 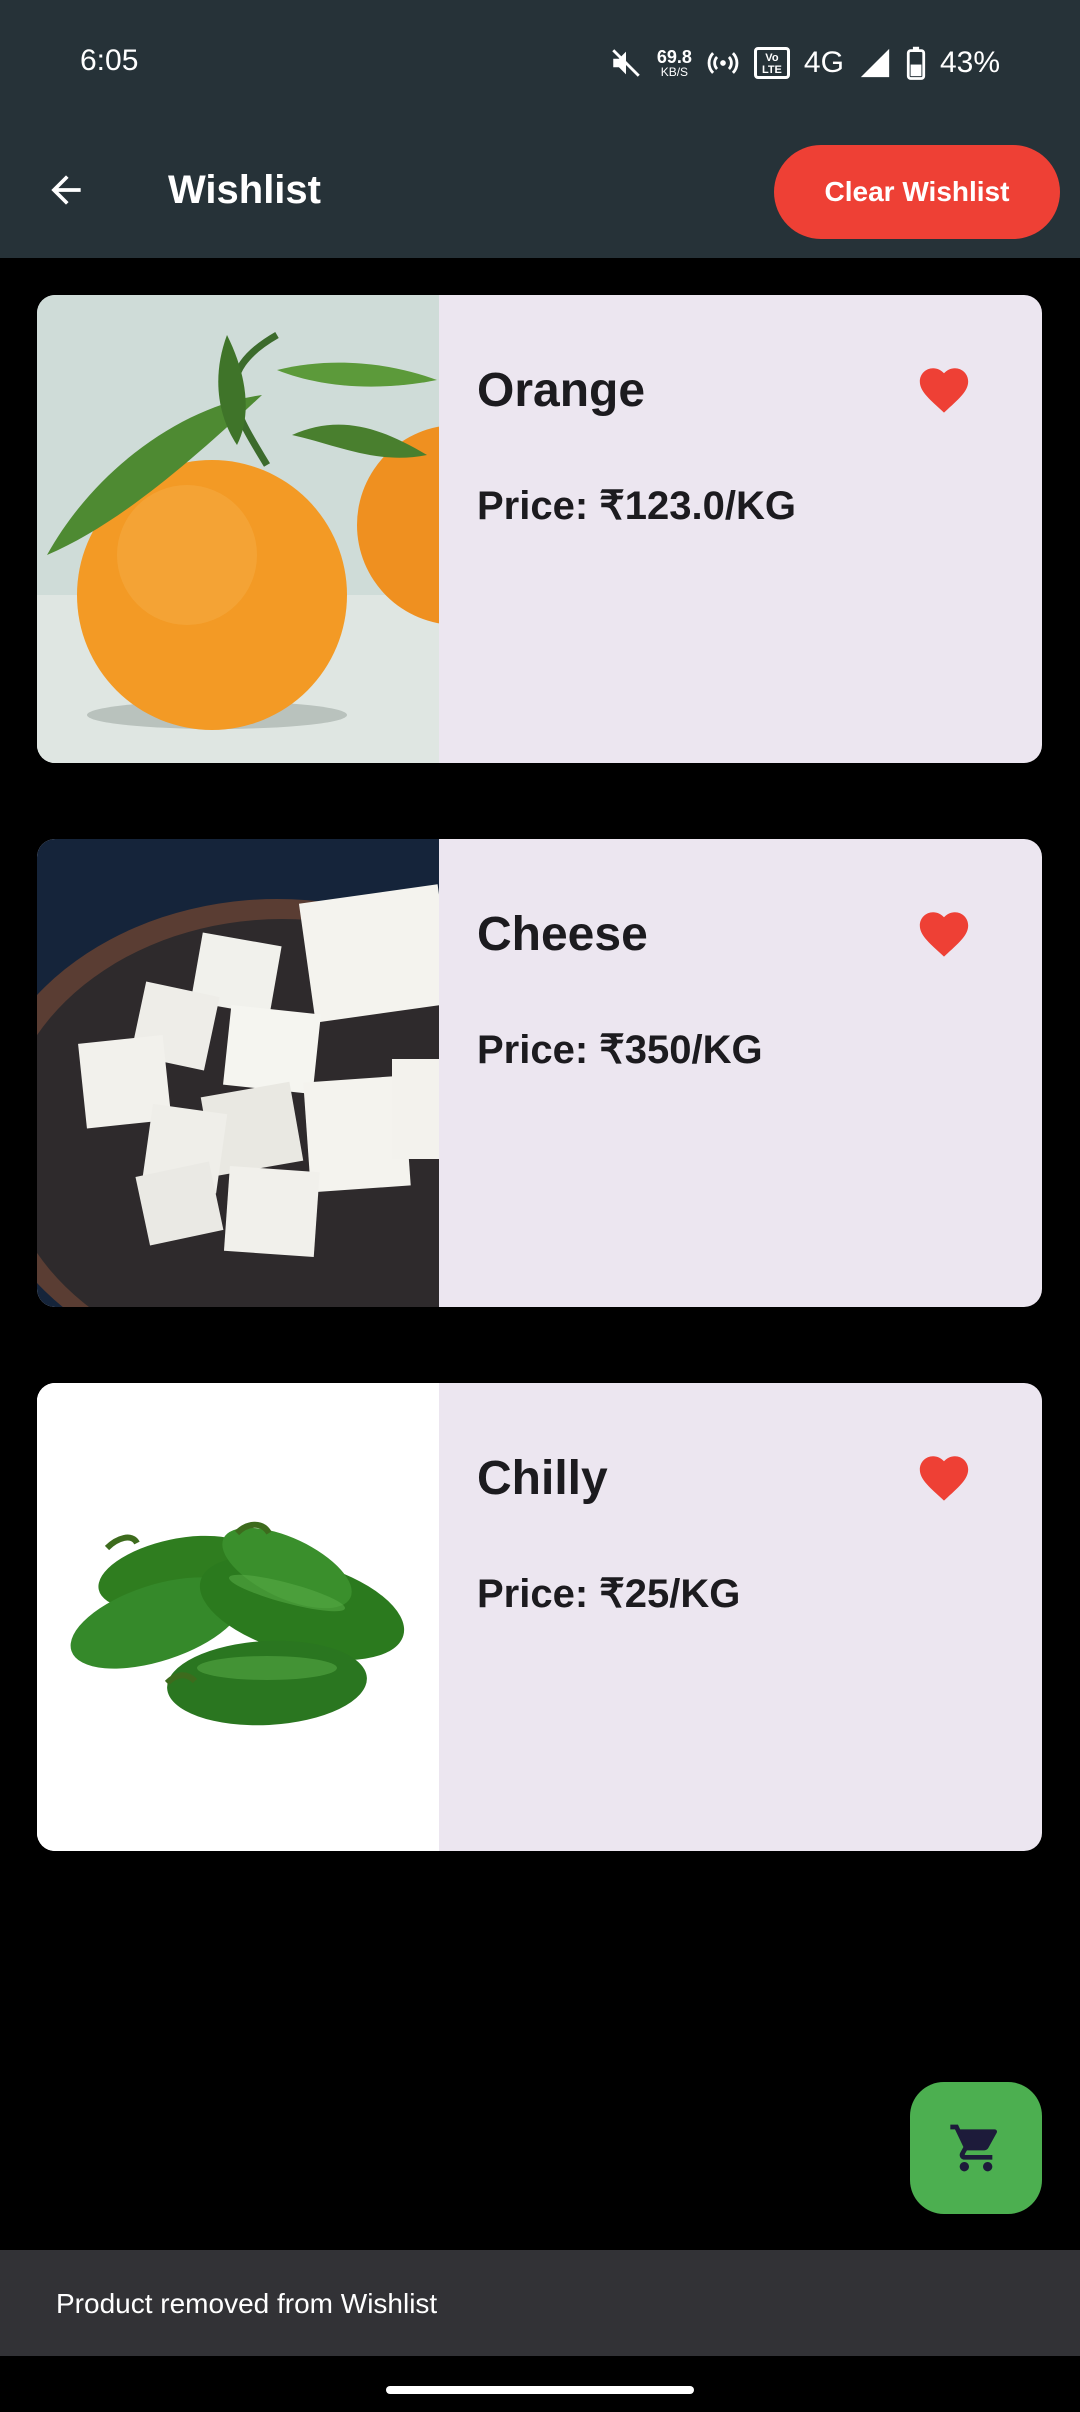 What do you see at coordinates (540, 2390) in the screenshot?
I see `home-handle` at bounding box center [540, 2390].